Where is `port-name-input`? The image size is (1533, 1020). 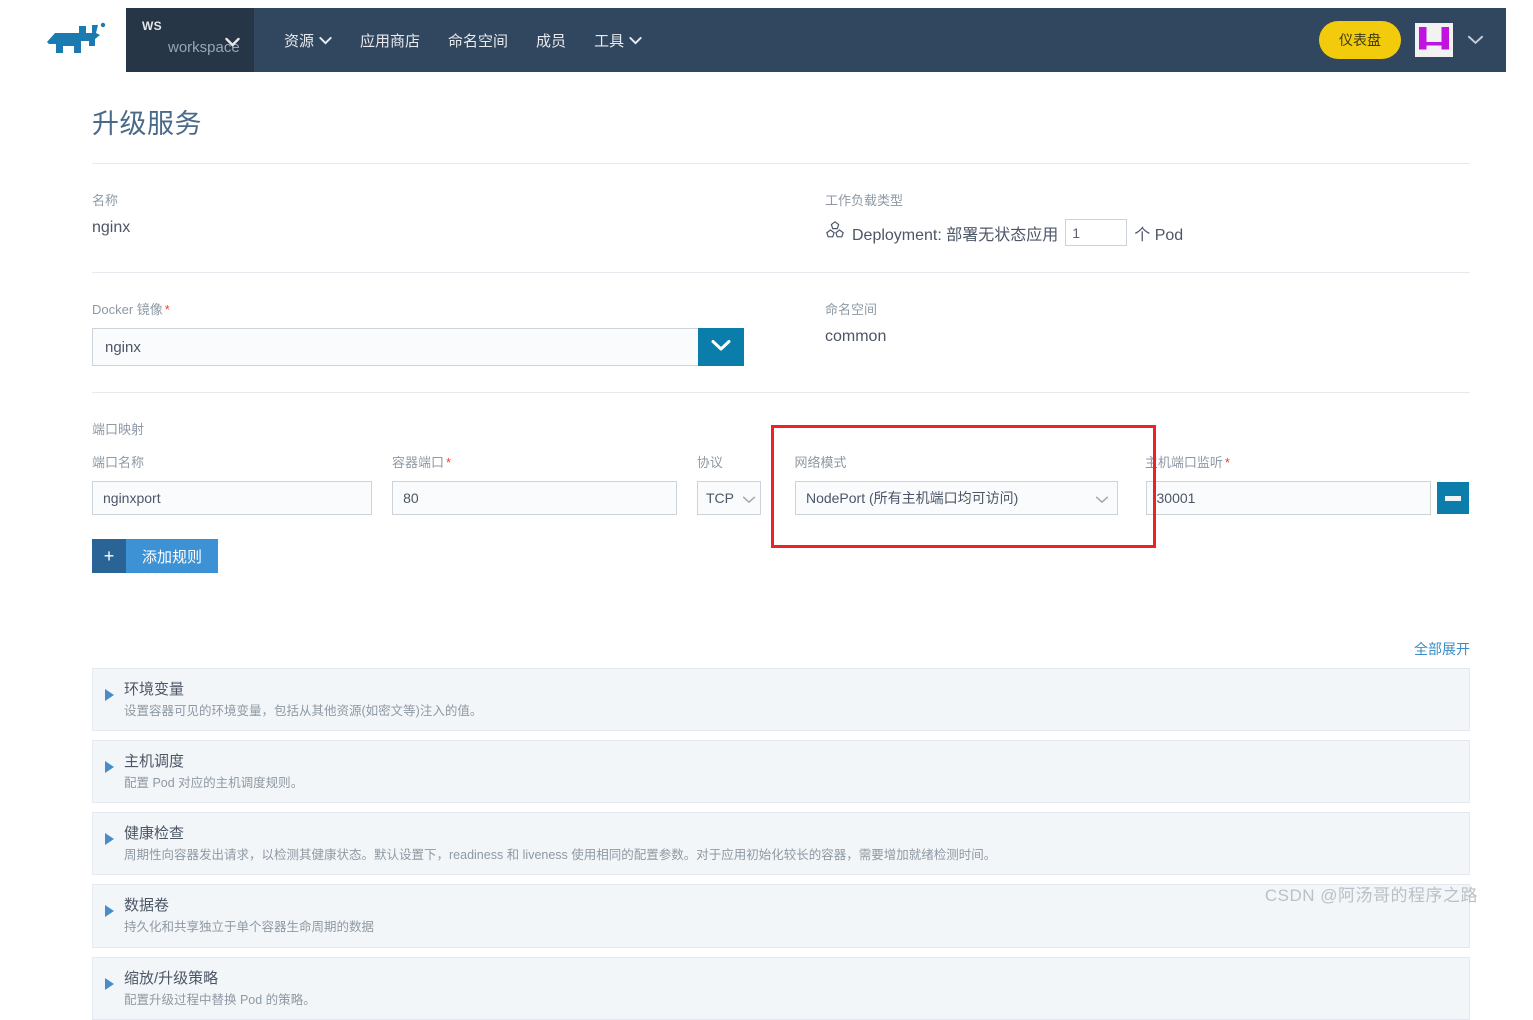
port-name-input is located at coordinates (232, 498).